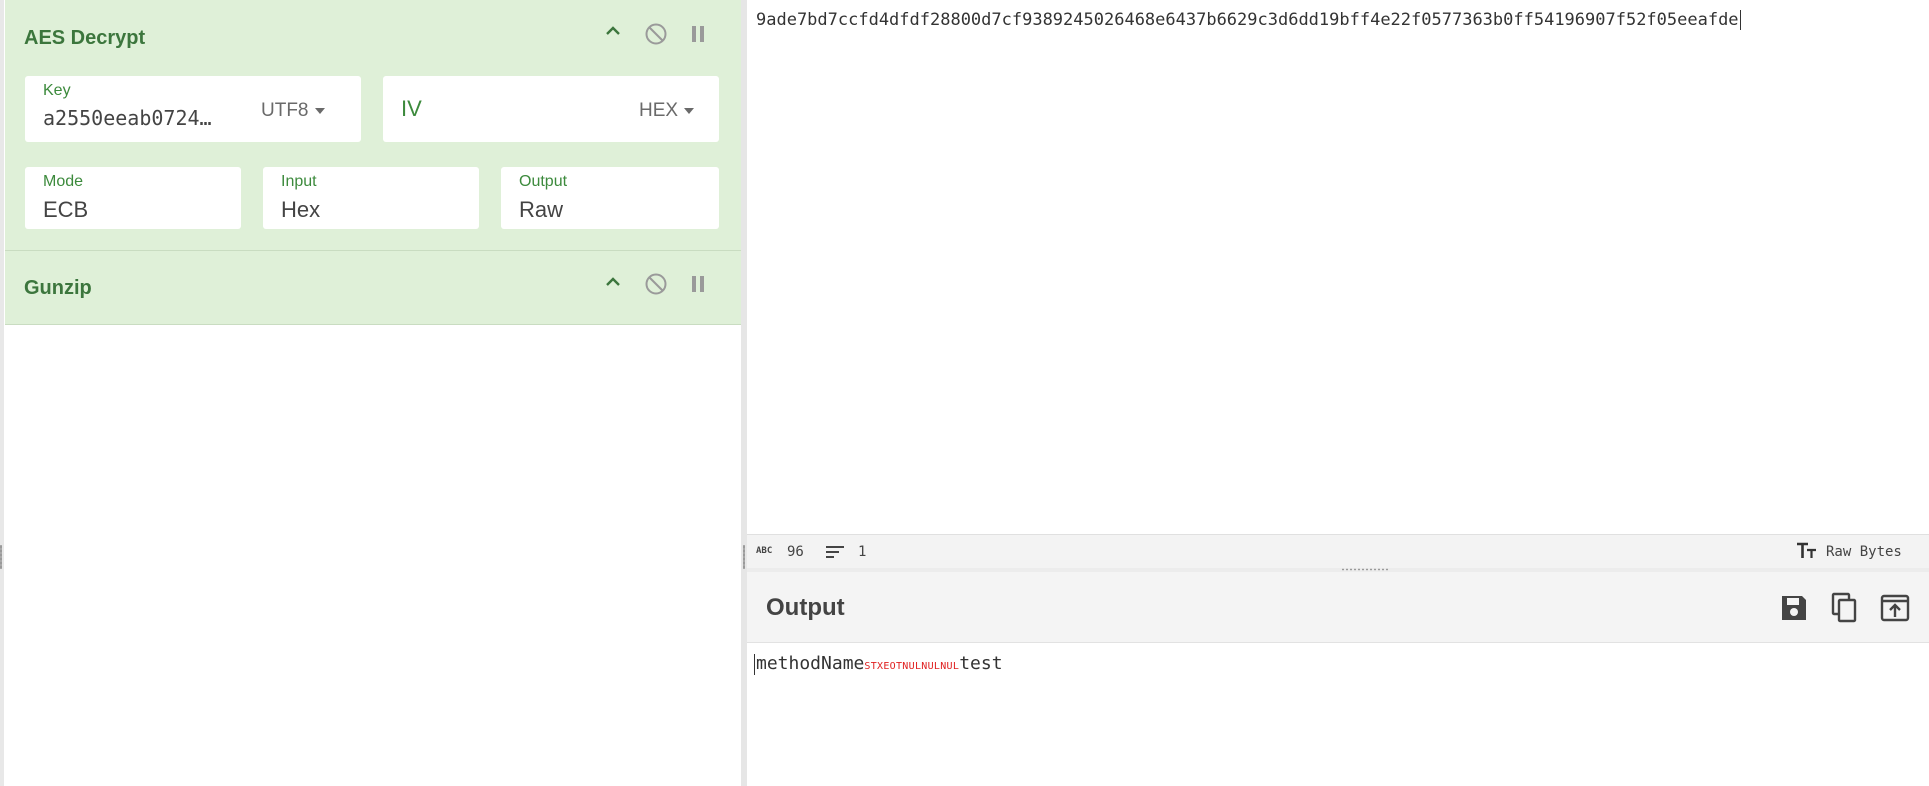 This screenshot has width=1929, height=786. I want to click on output-text-start: methodName, so click(810, 663).